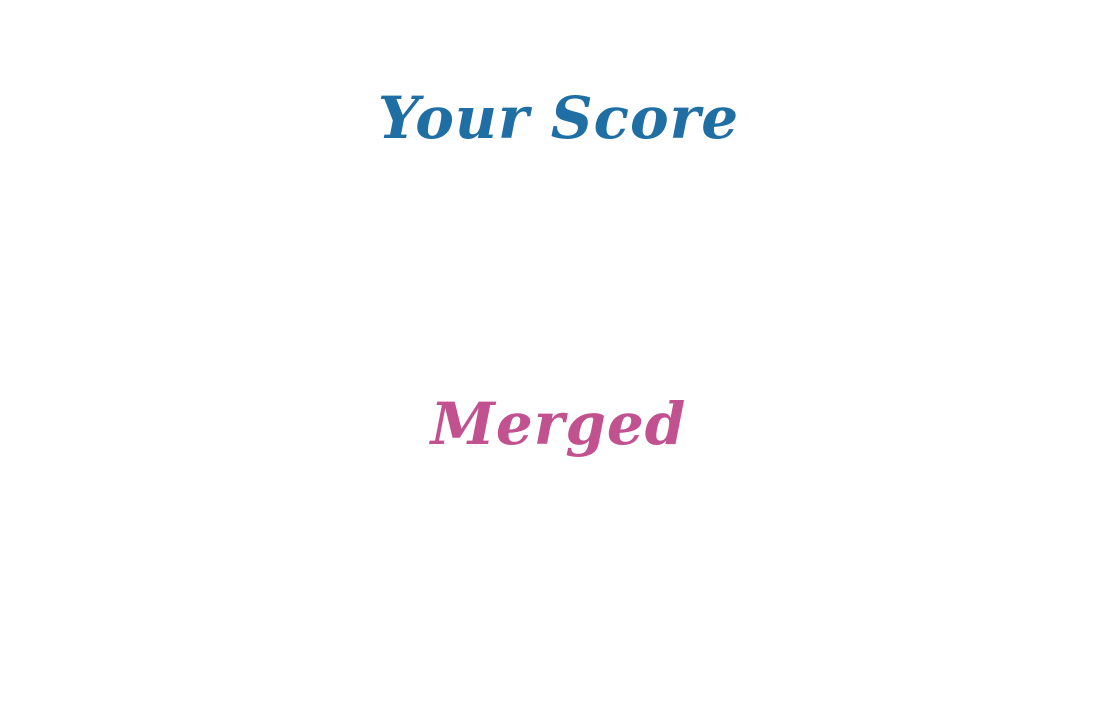  What do you see at coordinates (558, 424) in the screenshot?
I see `result-label: Merged` at bounding box center [558, 424].